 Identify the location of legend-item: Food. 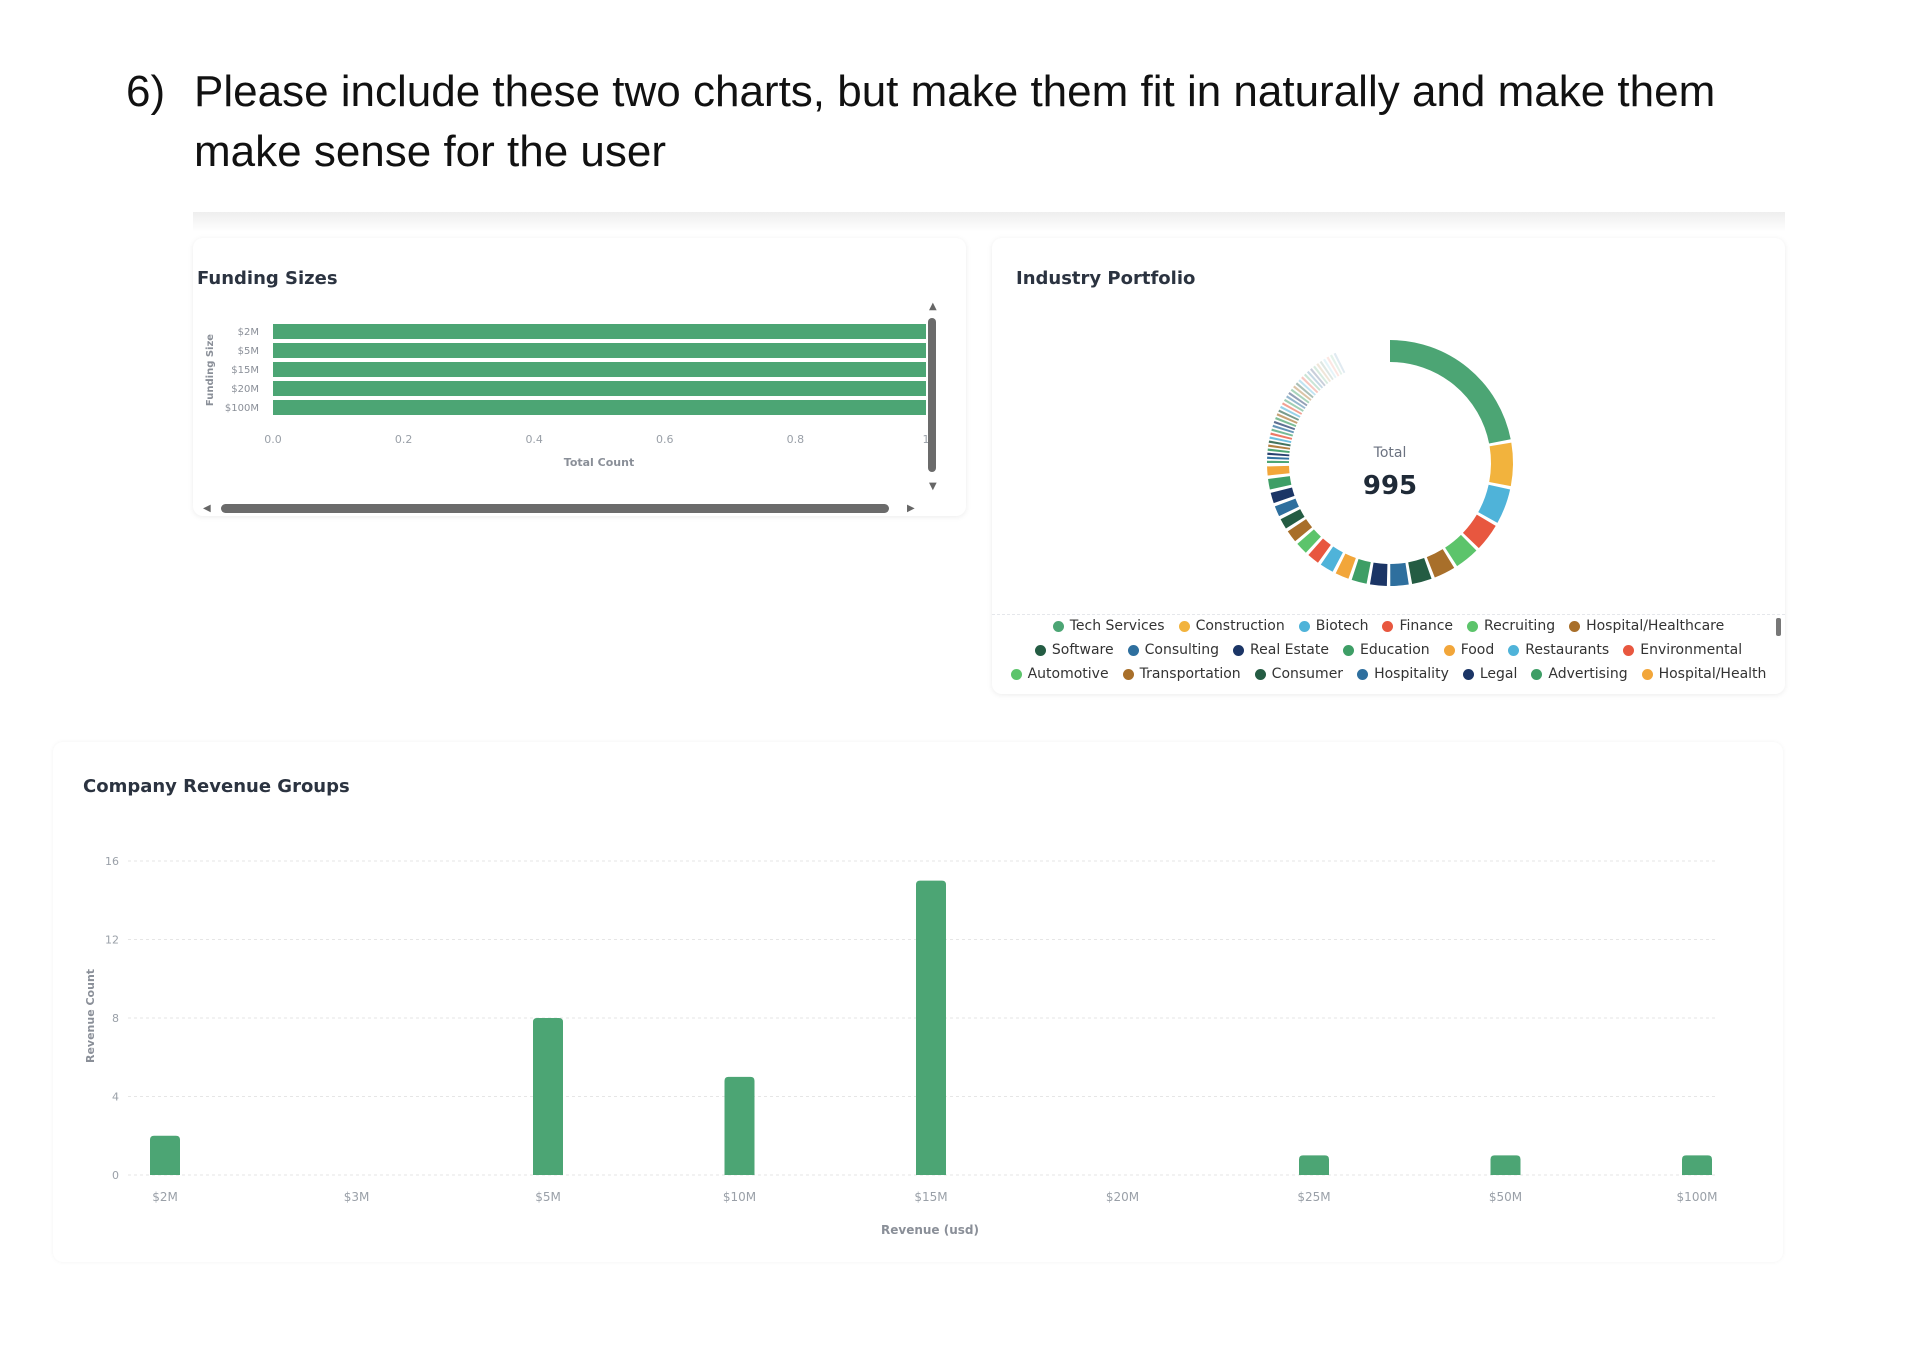
(1468, 650).